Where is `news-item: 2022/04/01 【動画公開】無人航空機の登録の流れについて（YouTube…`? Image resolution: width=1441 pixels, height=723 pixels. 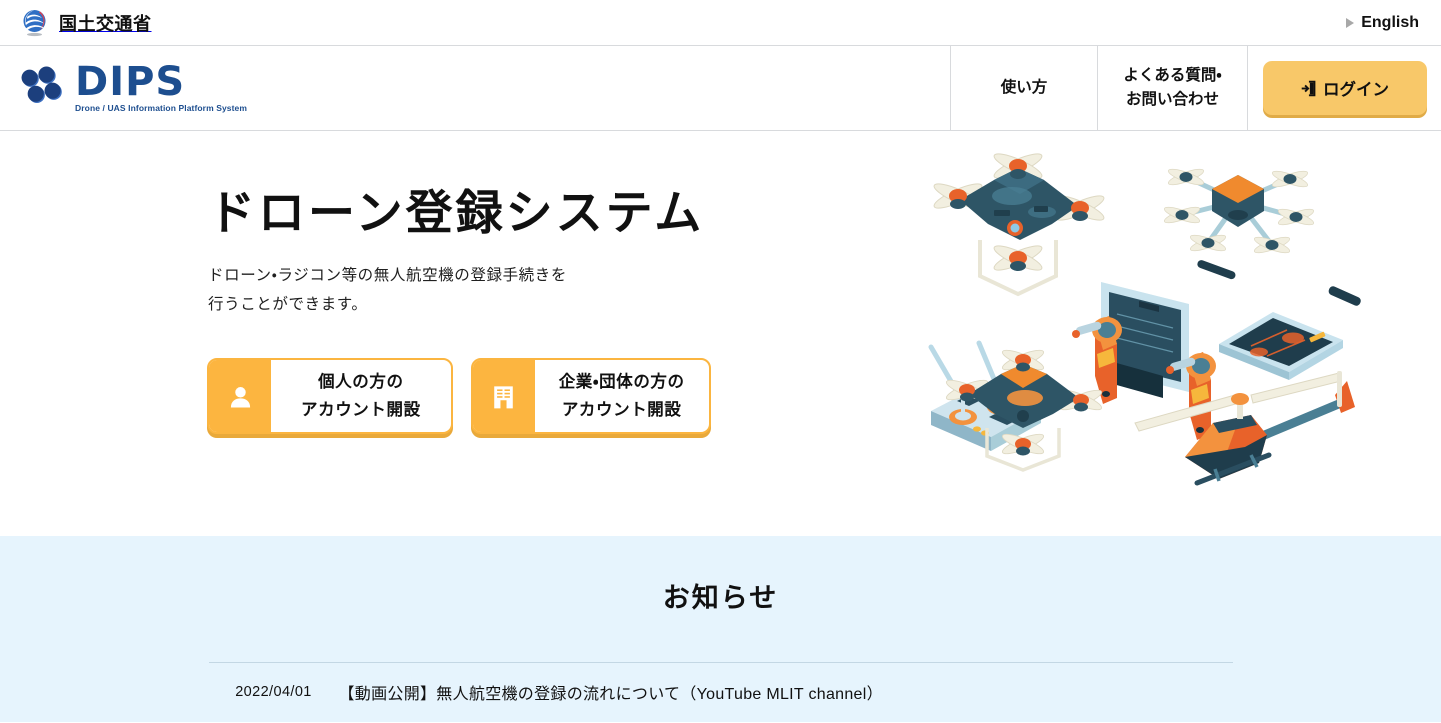
news-item: 2022/04/01 【動画公開】無人航空機の登録の流れについて（YouTube… is located at coordinates (720, 684).